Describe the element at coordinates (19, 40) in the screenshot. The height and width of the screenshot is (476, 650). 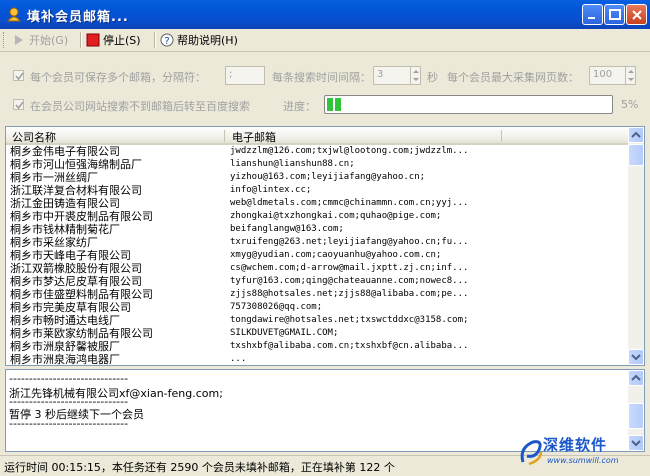
I see `play-icon` at that location.